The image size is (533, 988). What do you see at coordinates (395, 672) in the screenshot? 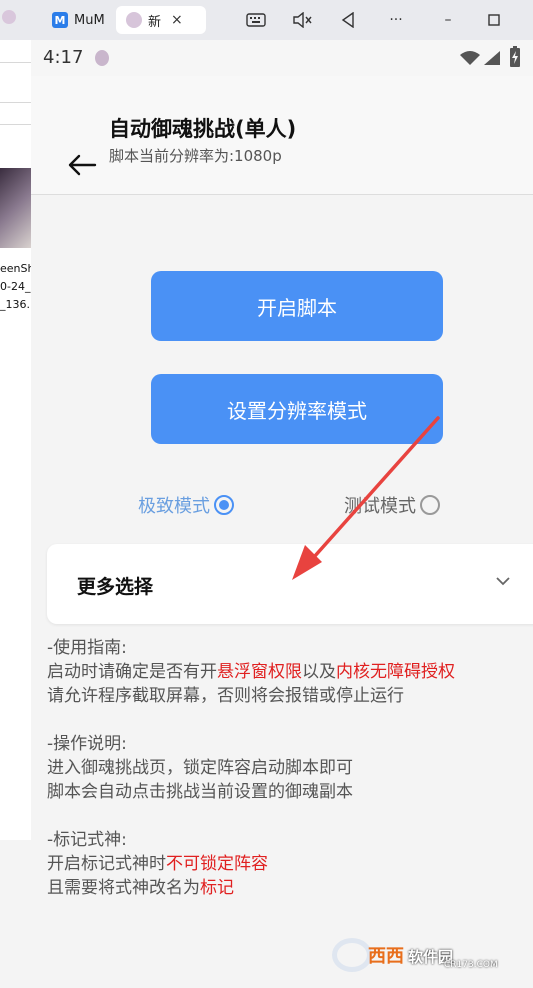
I see `warning-text: 内核无障碍授权` at bounding box center [395, 672].